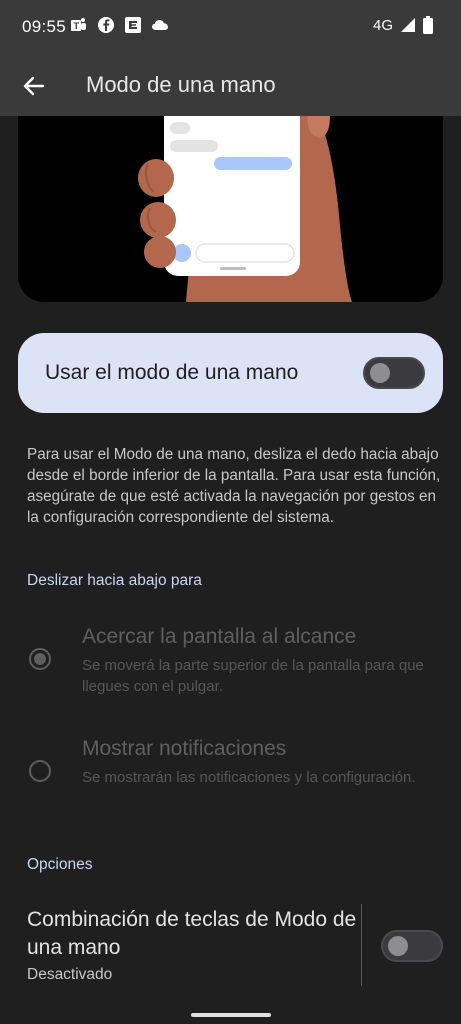  I want to click on notification-icons: T, so click(119, 25).